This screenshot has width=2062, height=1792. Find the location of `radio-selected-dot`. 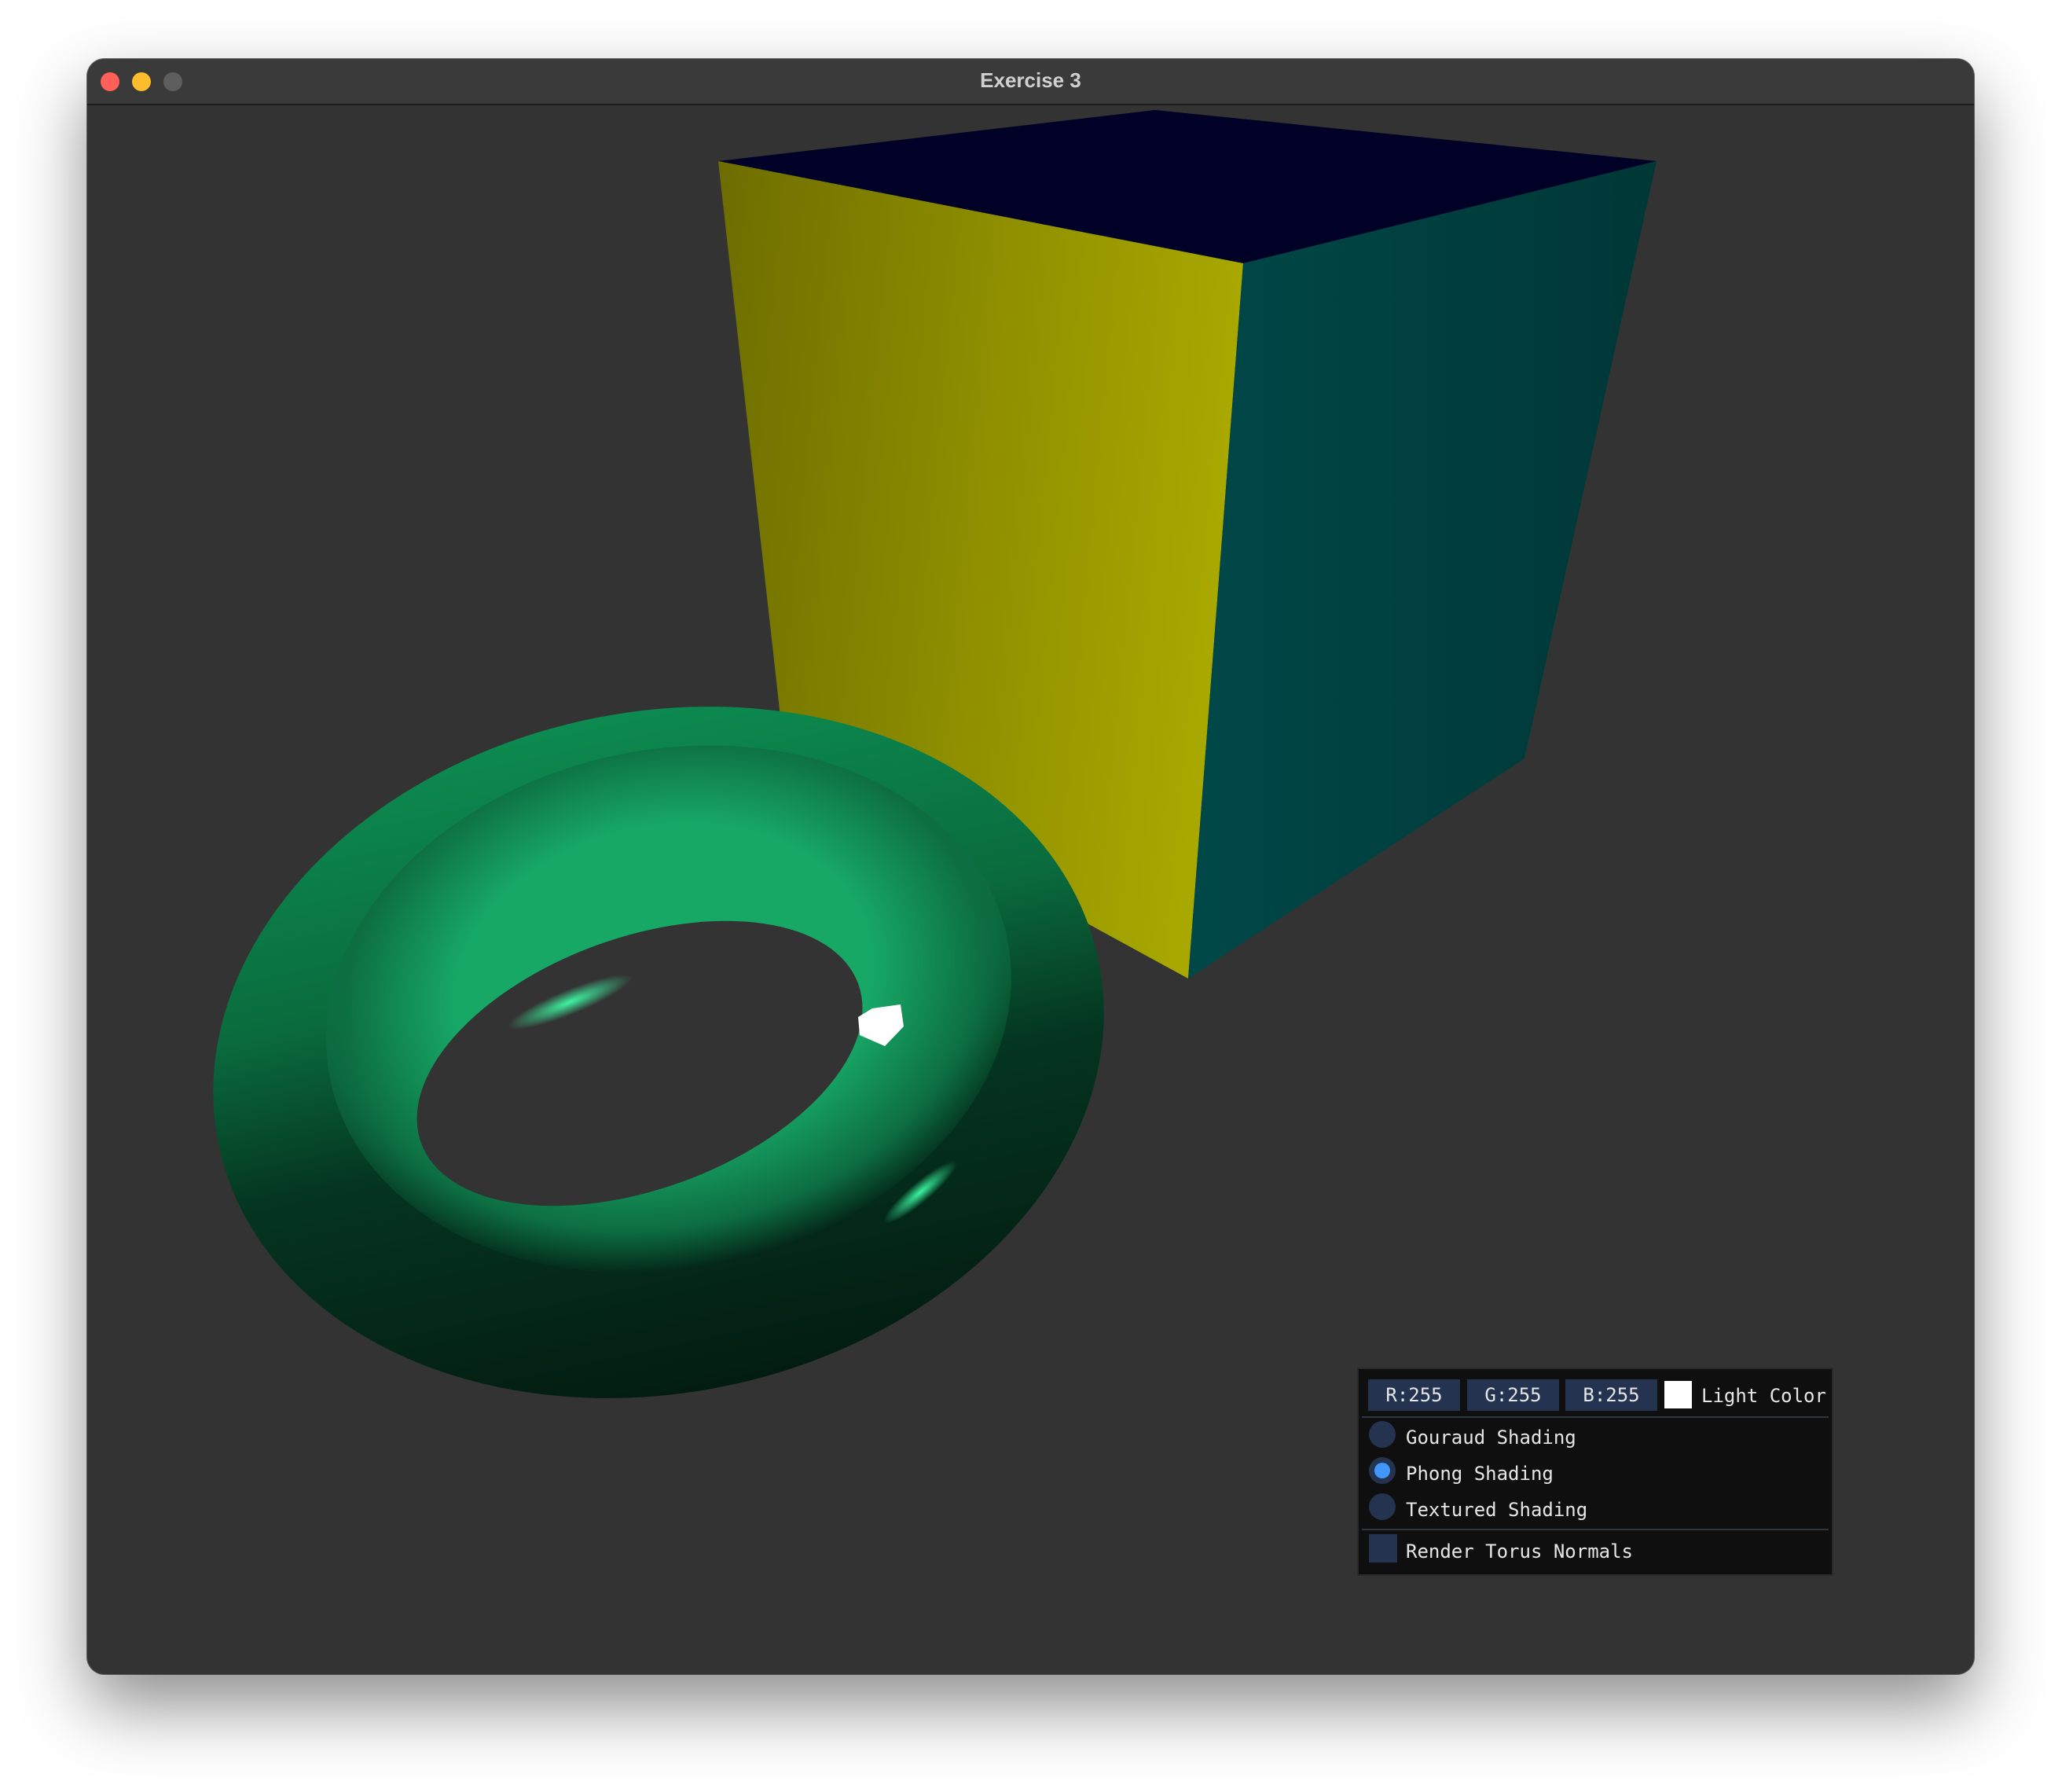

radio-selected-dot is located at coordinates (1382, 1470).